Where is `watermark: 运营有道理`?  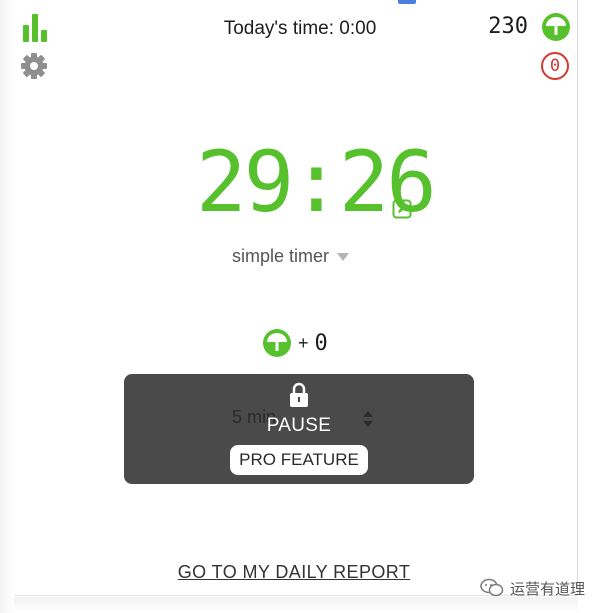 watermark: 运营有道理 is located at coordinates (532, 588).